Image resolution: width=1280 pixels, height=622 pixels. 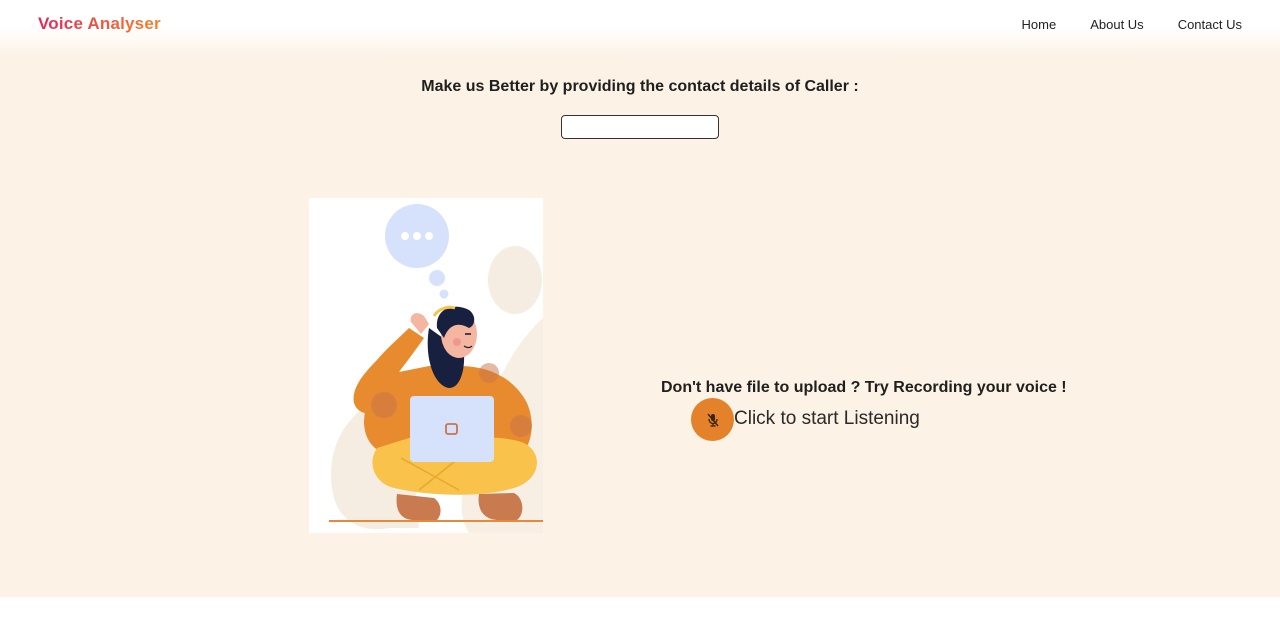 What do you see at coordinates (419, 323) in the screenshot?
I see `hand` at bounding box center [419, 323].